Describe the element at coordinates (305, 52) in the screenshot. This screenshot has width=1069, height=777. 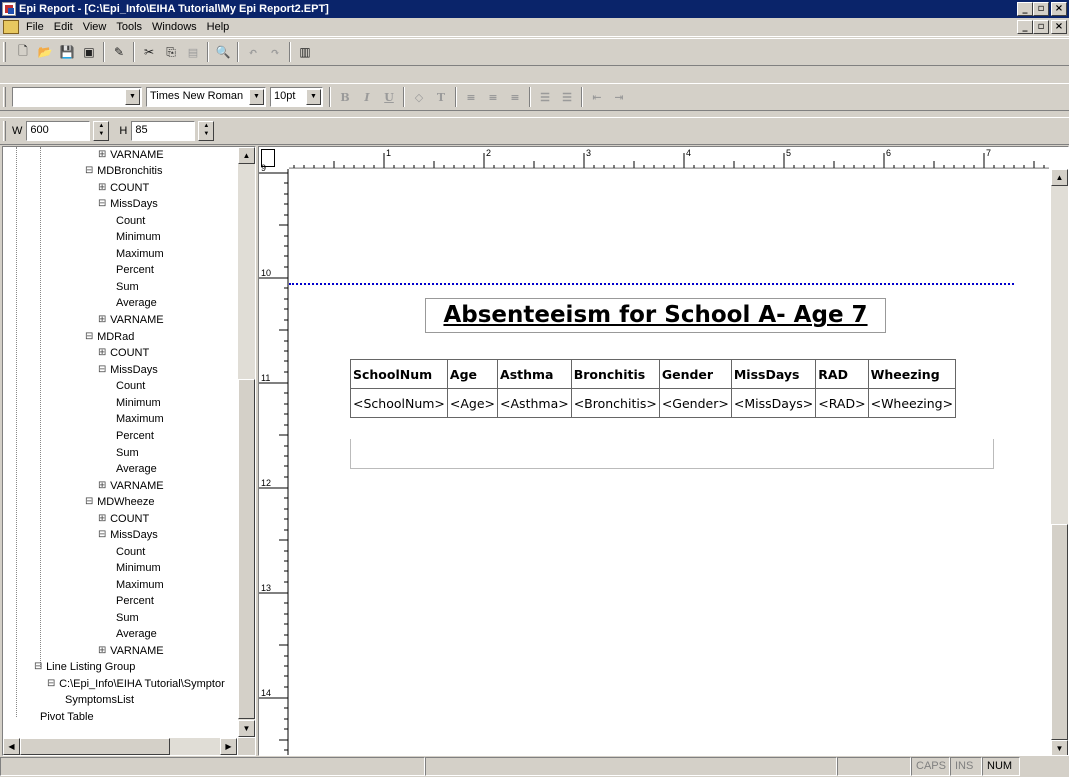
I see `columns-icon: ▥` at that location.